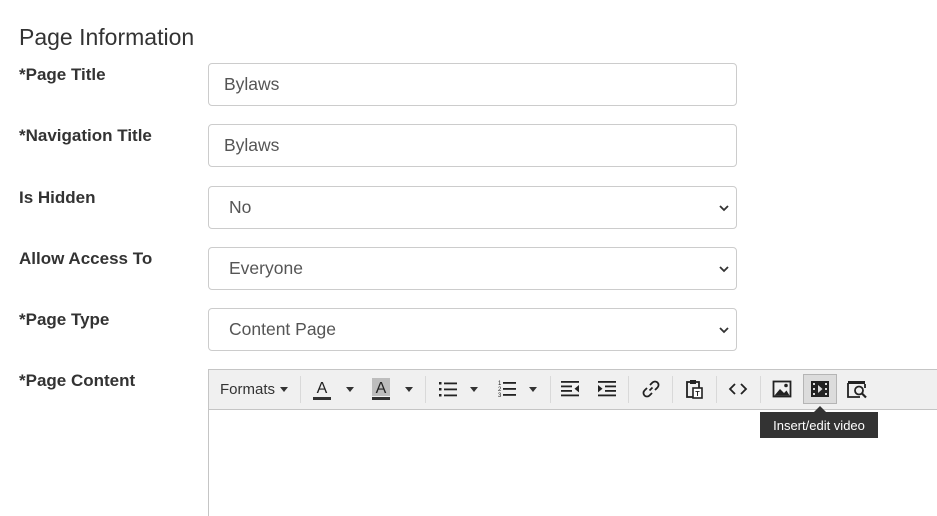 The image size is (937, 516). I want to click on numbered-list-icon: 1 2 3, so click(507, 390).